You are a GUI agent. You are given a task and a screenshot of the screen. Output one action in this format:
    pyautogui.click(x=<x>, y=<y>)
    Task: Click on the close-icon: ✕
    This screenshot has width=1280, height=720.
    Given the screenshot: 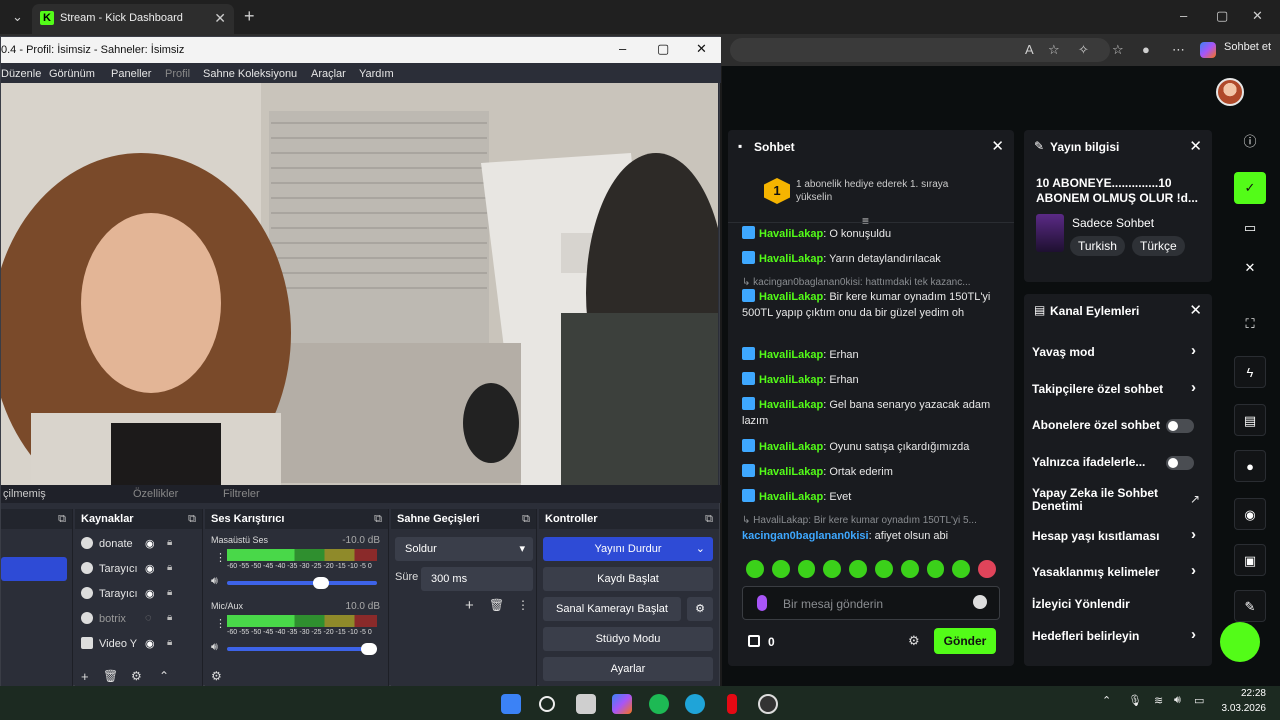 What is the action you would take?
    pyautogui.click(x=1250, y=268)
    